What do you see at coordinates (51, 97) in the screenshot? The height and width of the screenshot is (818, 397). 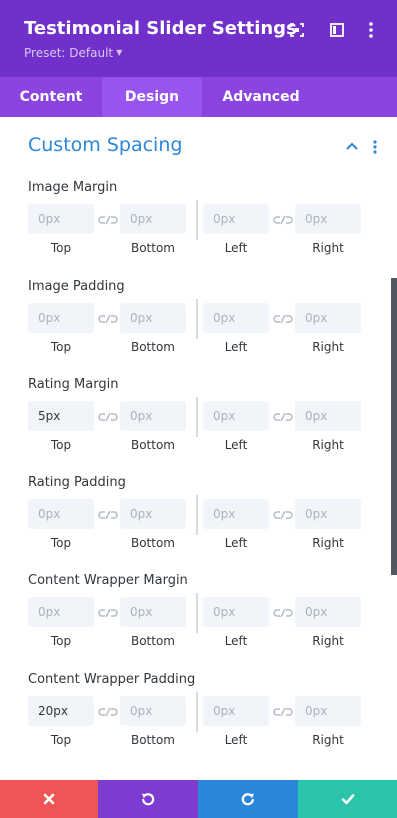 I see `tab-content: Content` at bounding box center [51, 97].